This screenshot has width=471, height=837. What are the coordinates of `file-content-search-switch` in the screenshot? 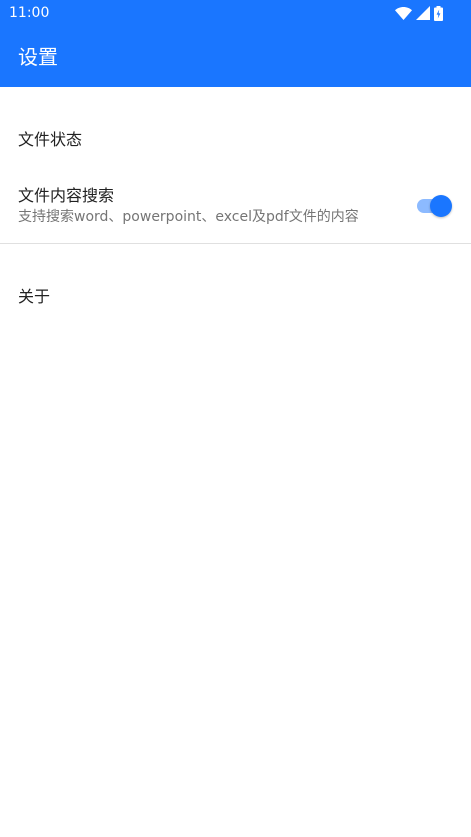 It's located at (434, 206).